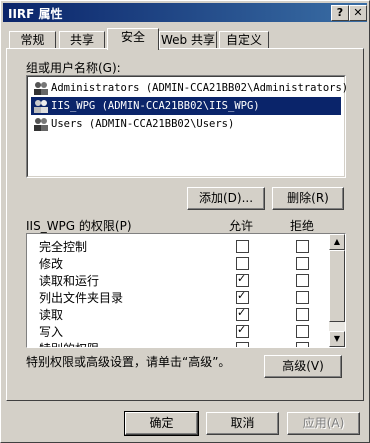 The width and height of the screenshot is (370, 443). Describe the element at coordinates (185, 12) in the screenshot. I see `title-bar: IIRF 属性 ? ✕` at that location.